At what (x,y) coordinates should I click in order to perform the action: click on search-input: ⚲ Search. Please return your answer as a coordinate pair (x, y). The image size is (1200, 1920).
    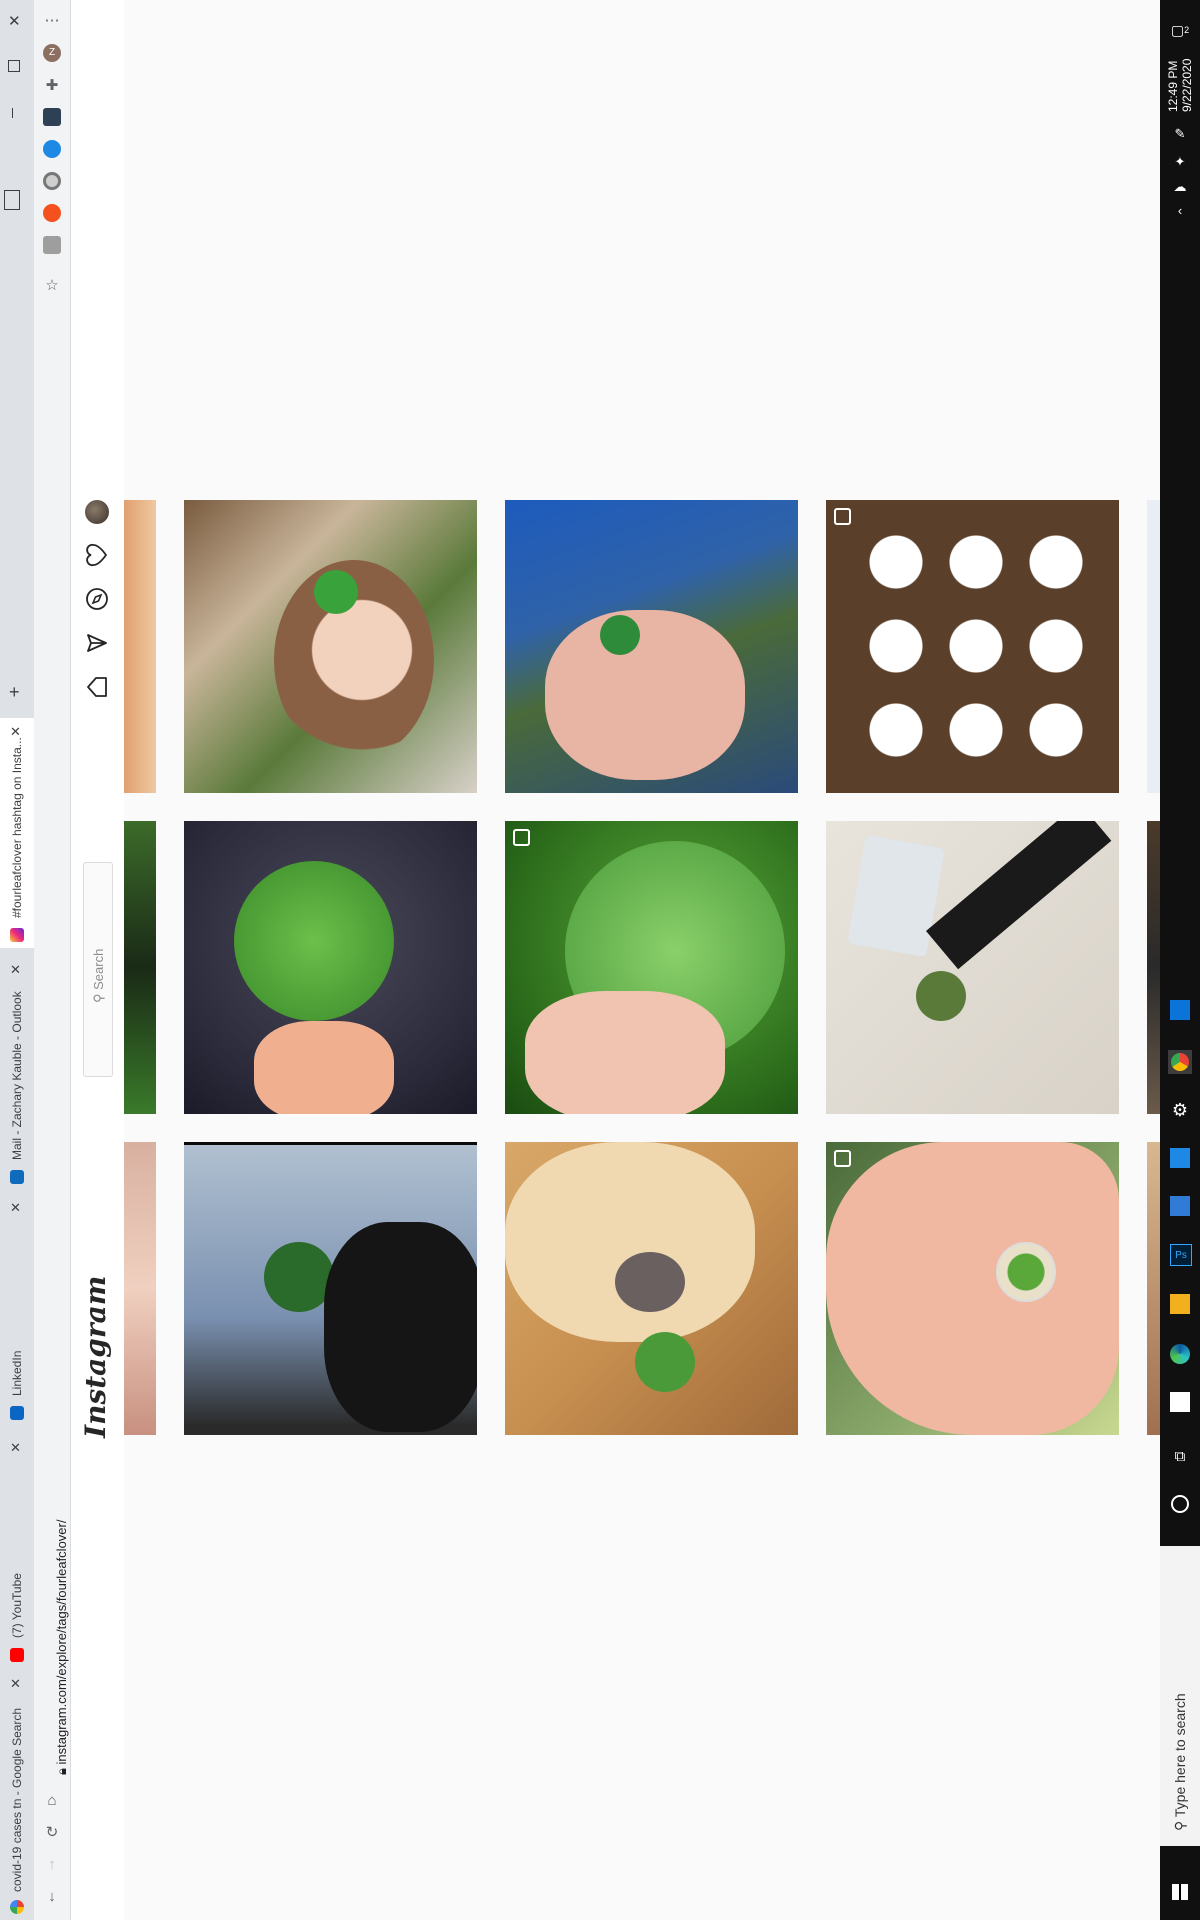
    Looking at the image, I should click on (98, 969).